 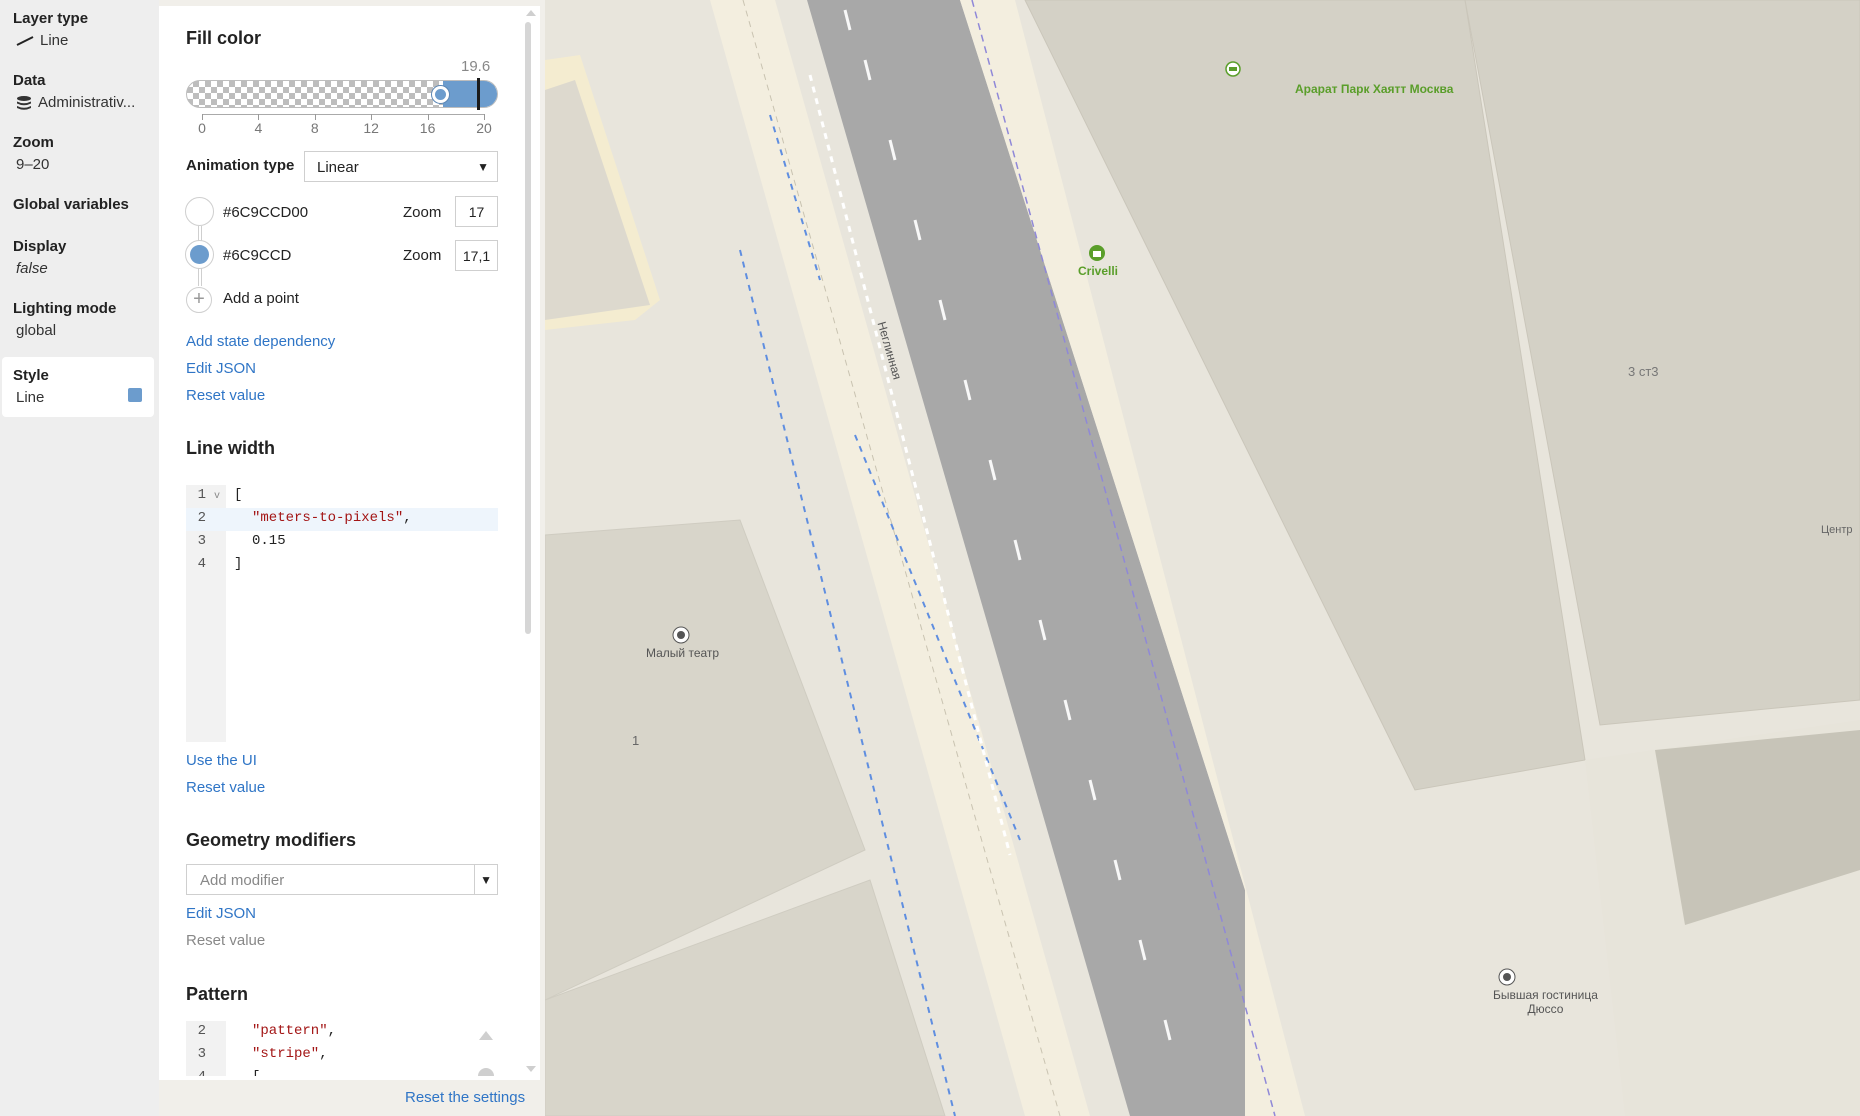 I want to click on add-point-button: Add a point, so click(x=261, y=298).